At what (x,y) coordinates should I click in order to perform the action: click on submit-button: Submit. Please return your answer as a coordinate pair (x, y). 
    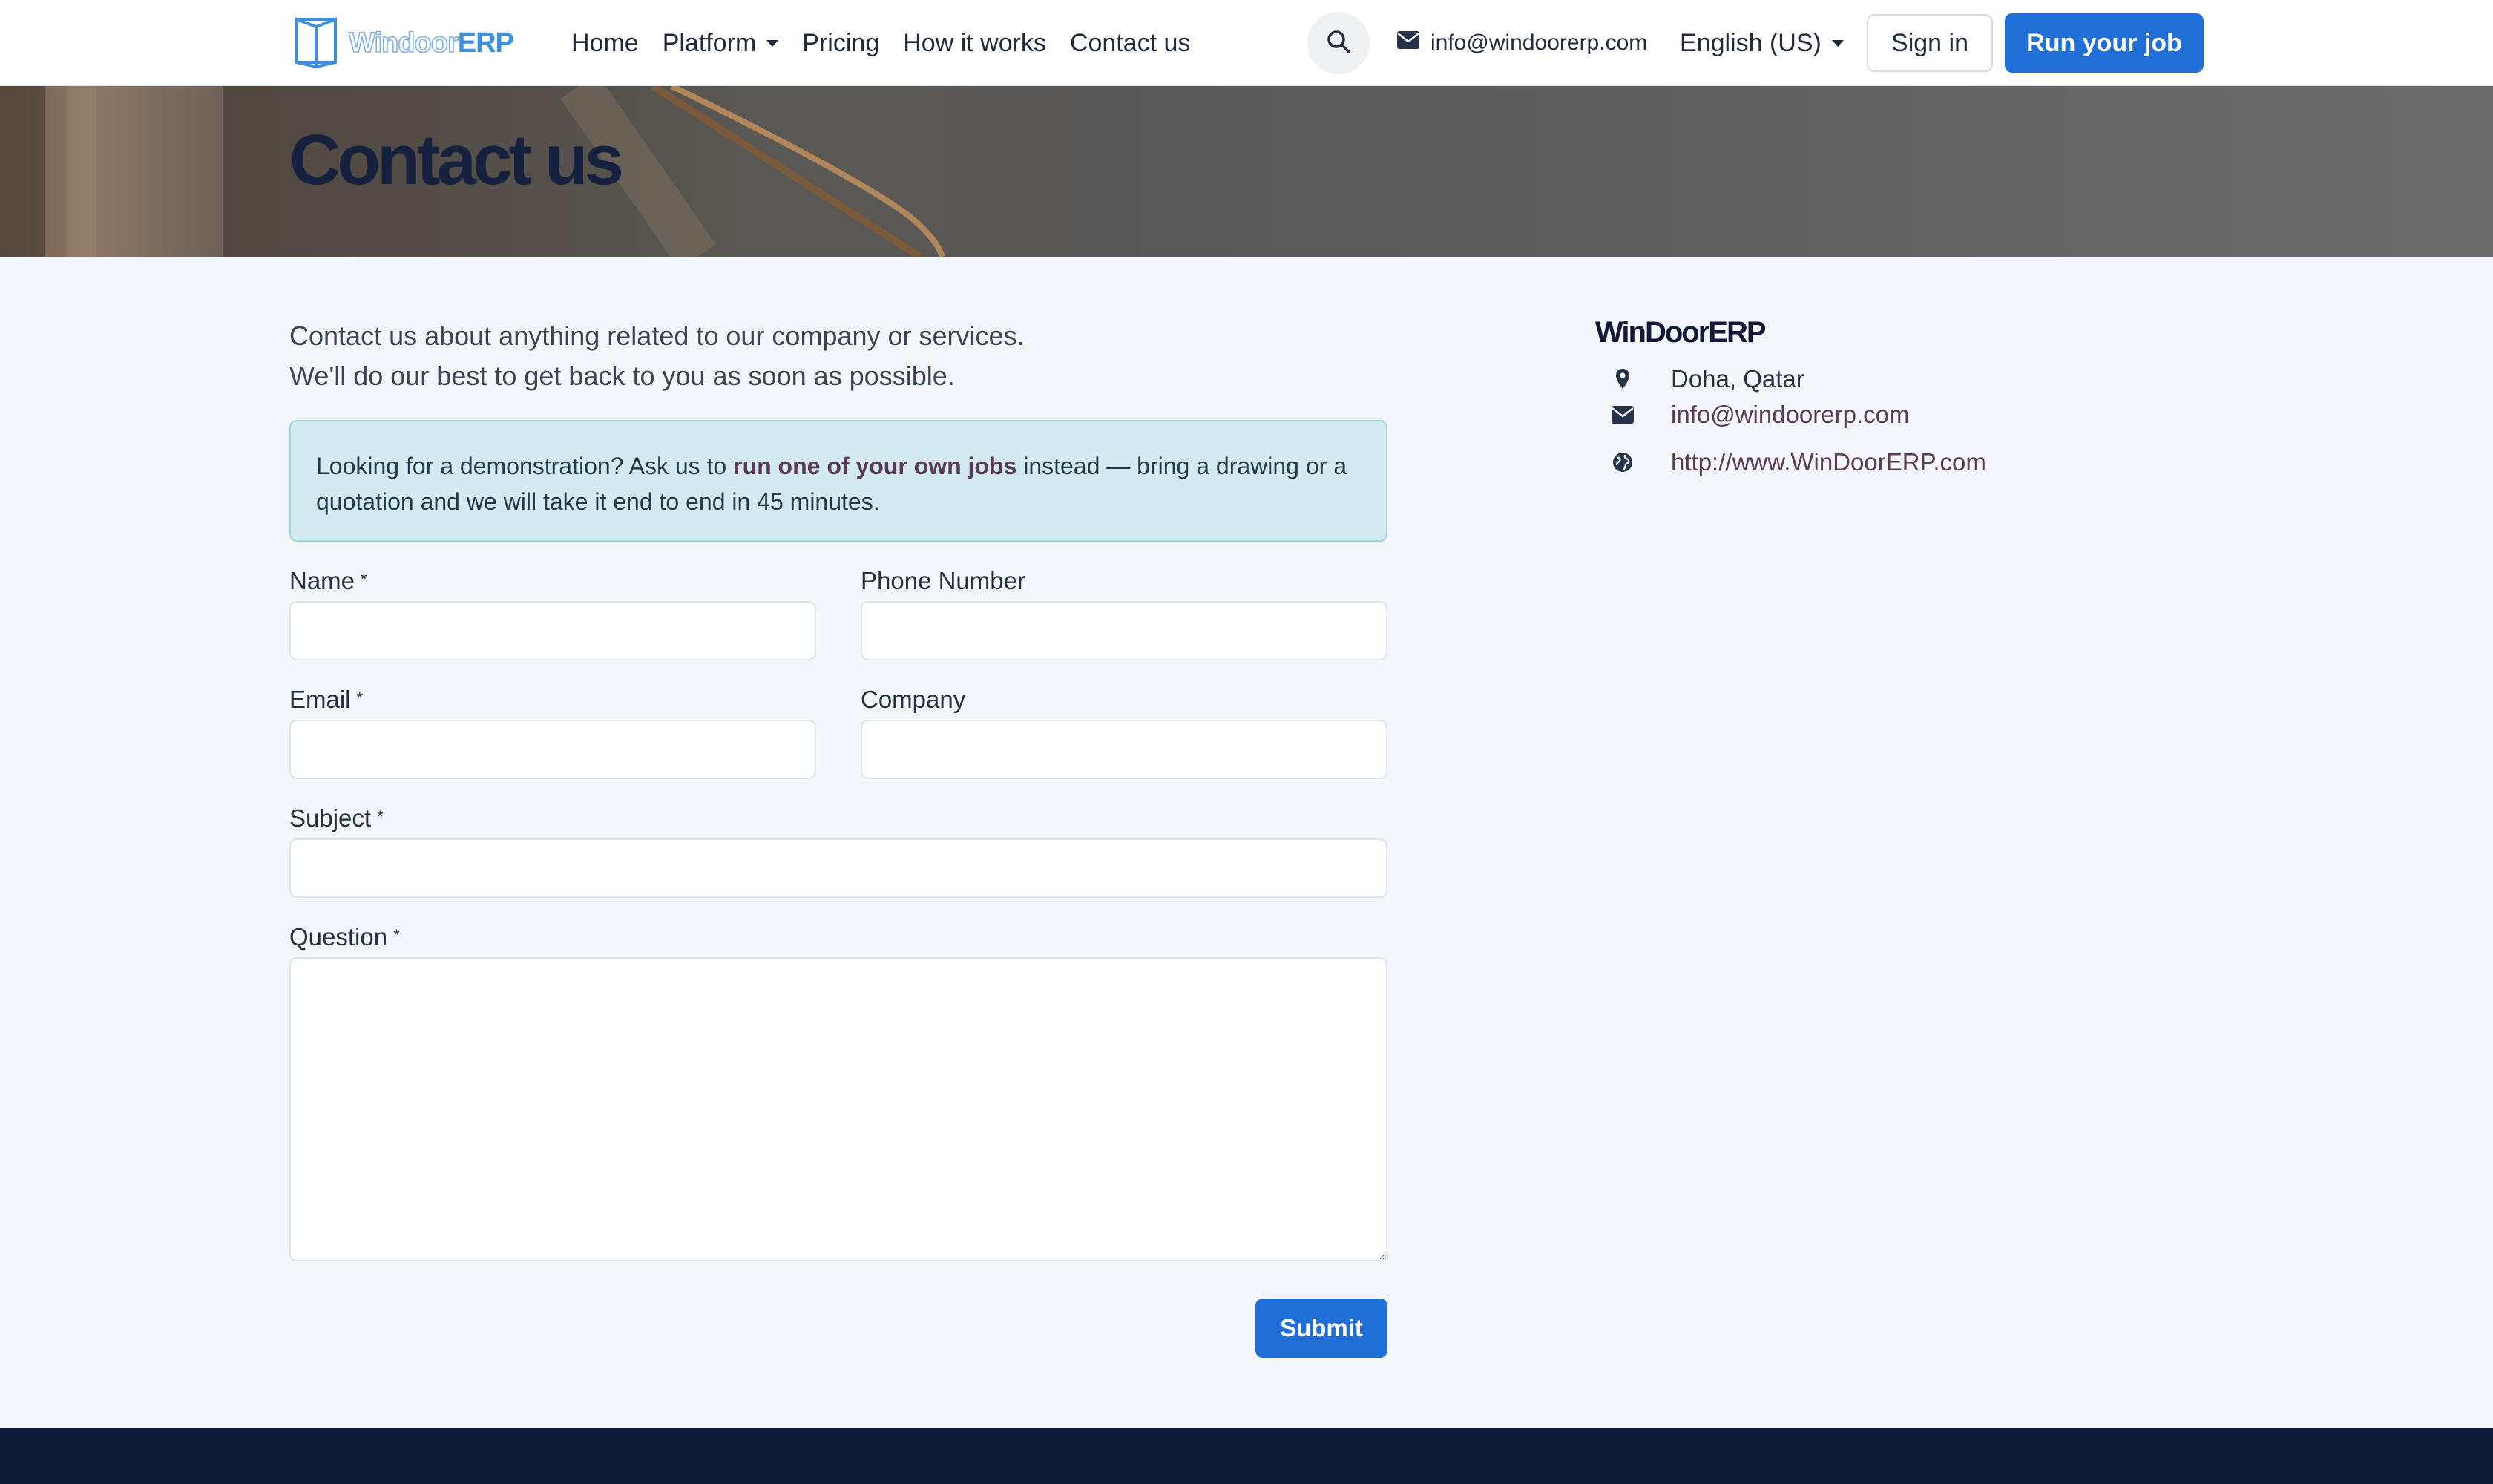
    Looking at the image, I should click on (1321, 1328).